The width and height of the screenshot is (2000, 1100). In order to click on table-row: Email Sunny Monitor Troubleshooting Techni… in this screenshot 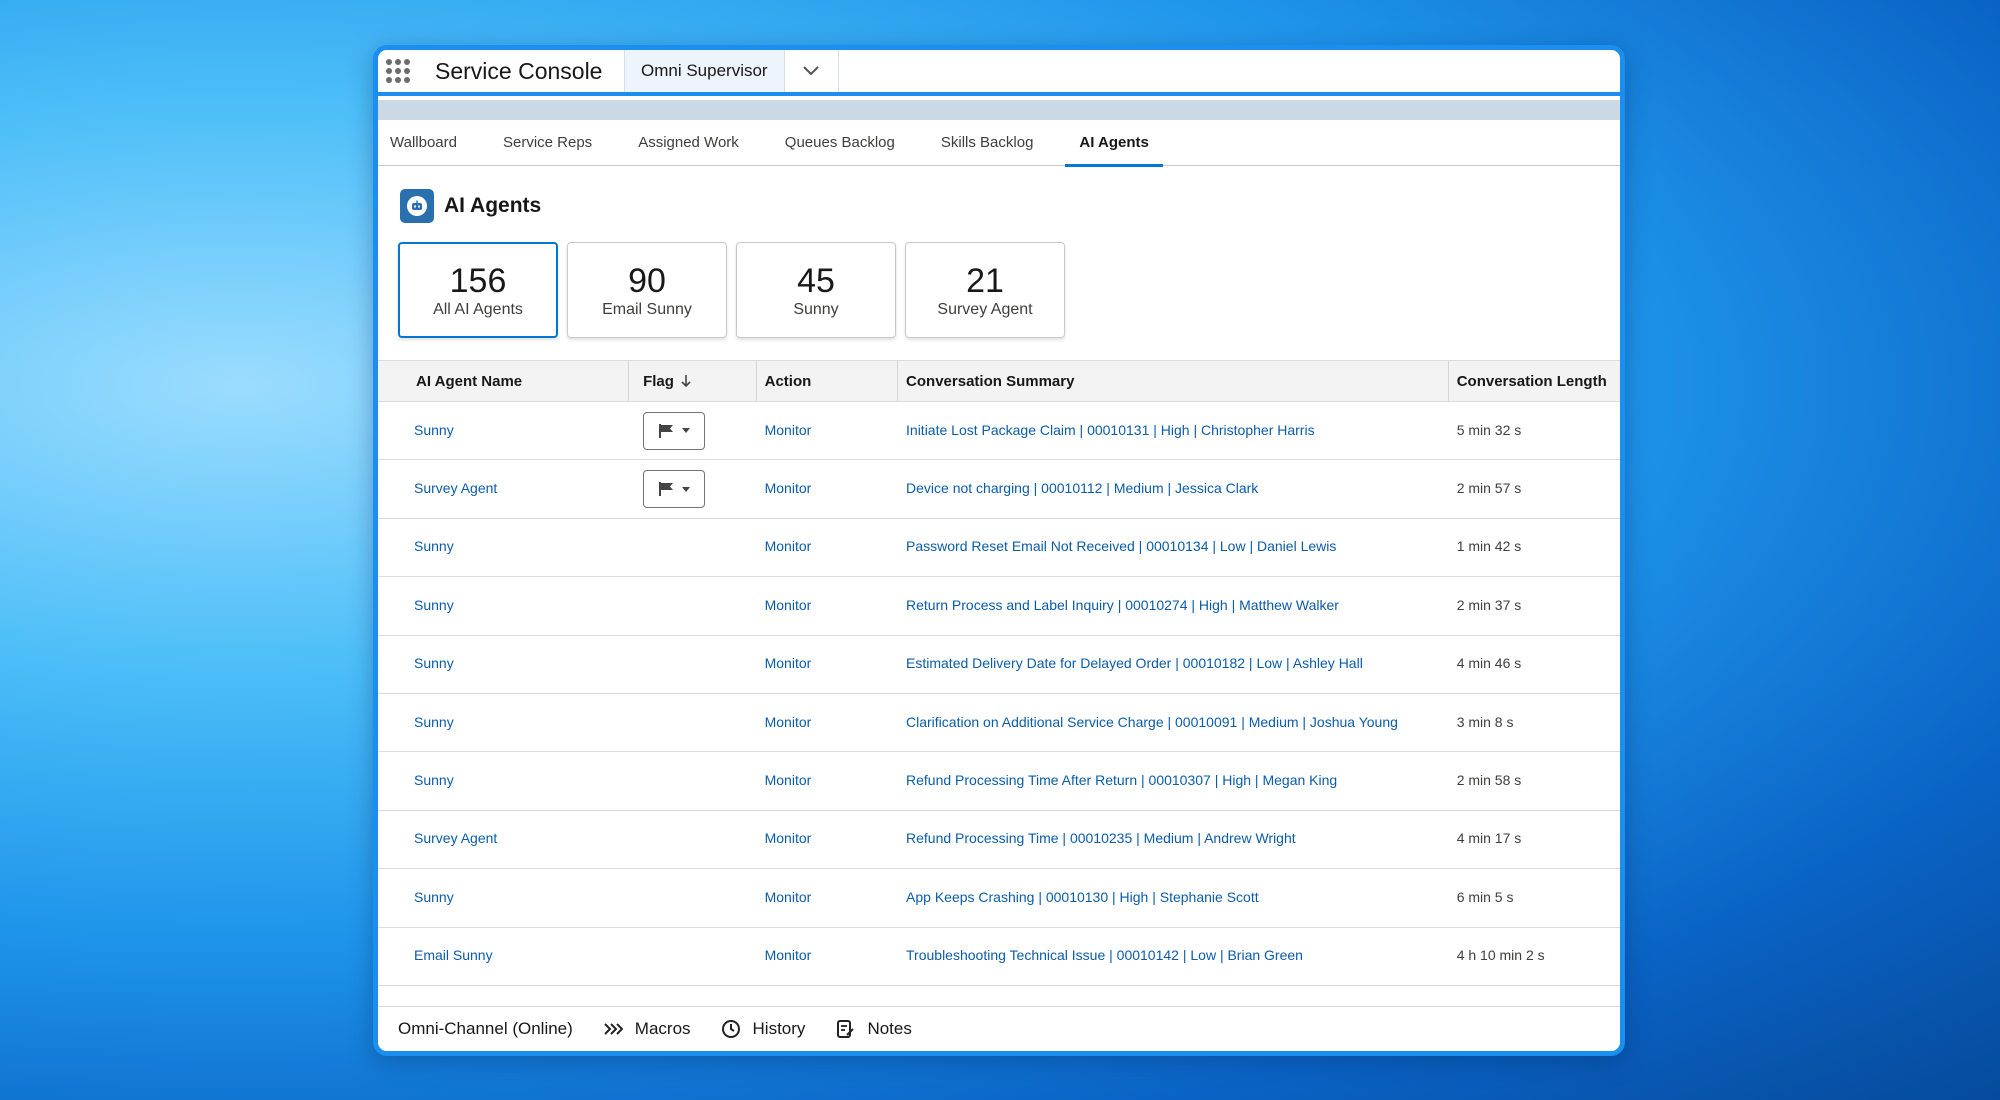, I will do `click(999, 957)`.